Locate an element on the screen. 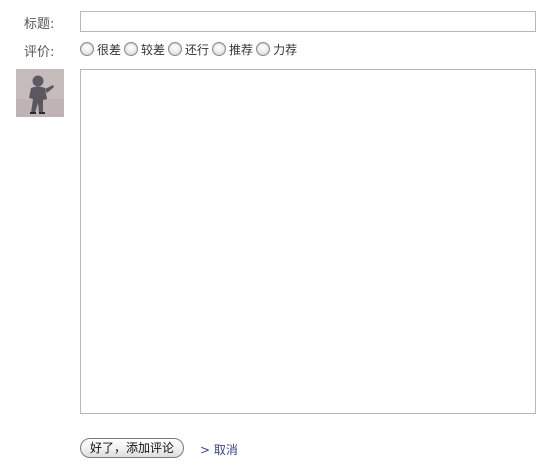 This screenshot has height=468, width=549. rating-option-label: 推荐 is located at coordinates (241, 49).